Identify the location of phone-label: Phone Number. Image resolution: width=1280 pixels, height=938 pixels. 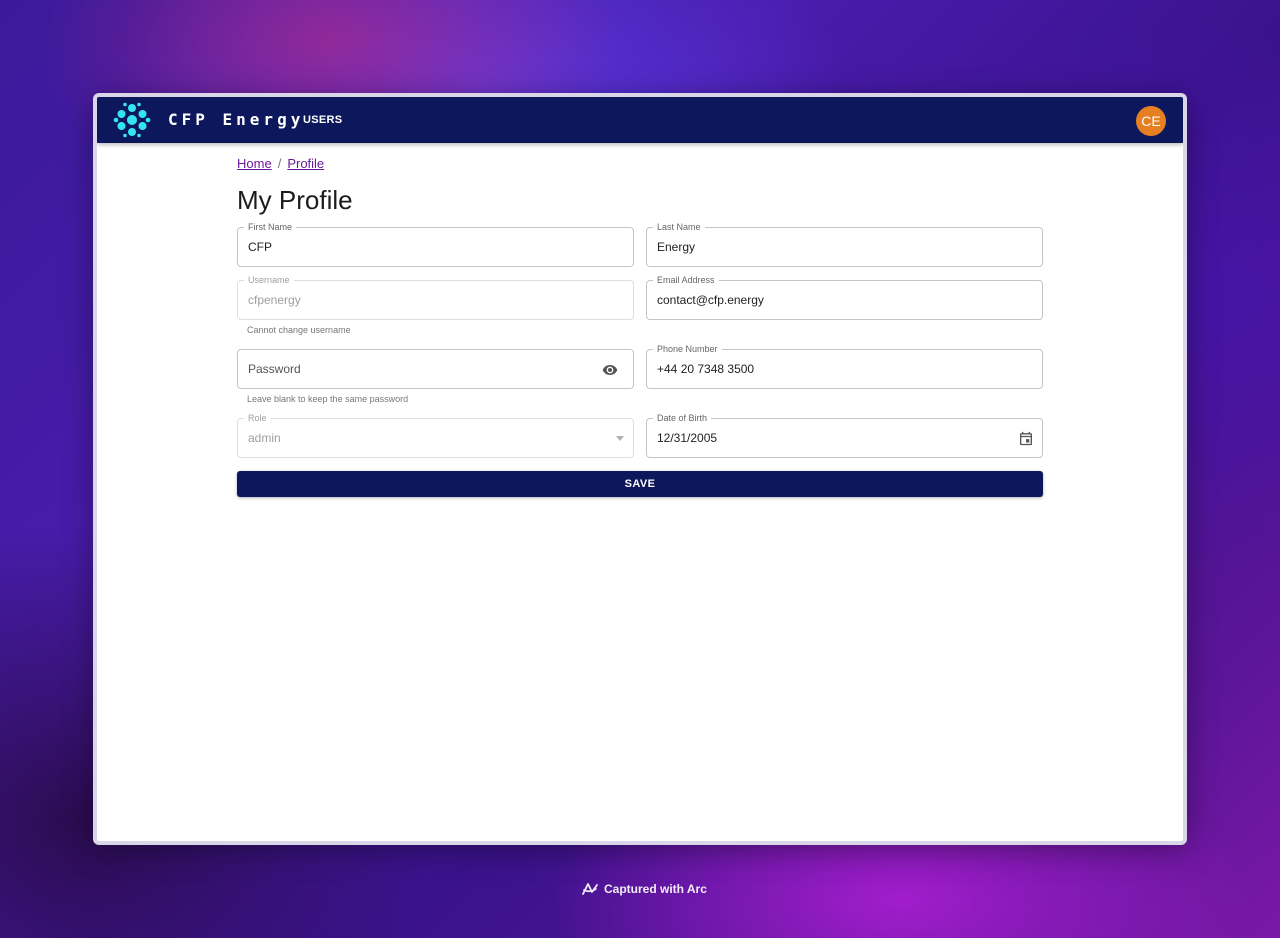
(687, 349).